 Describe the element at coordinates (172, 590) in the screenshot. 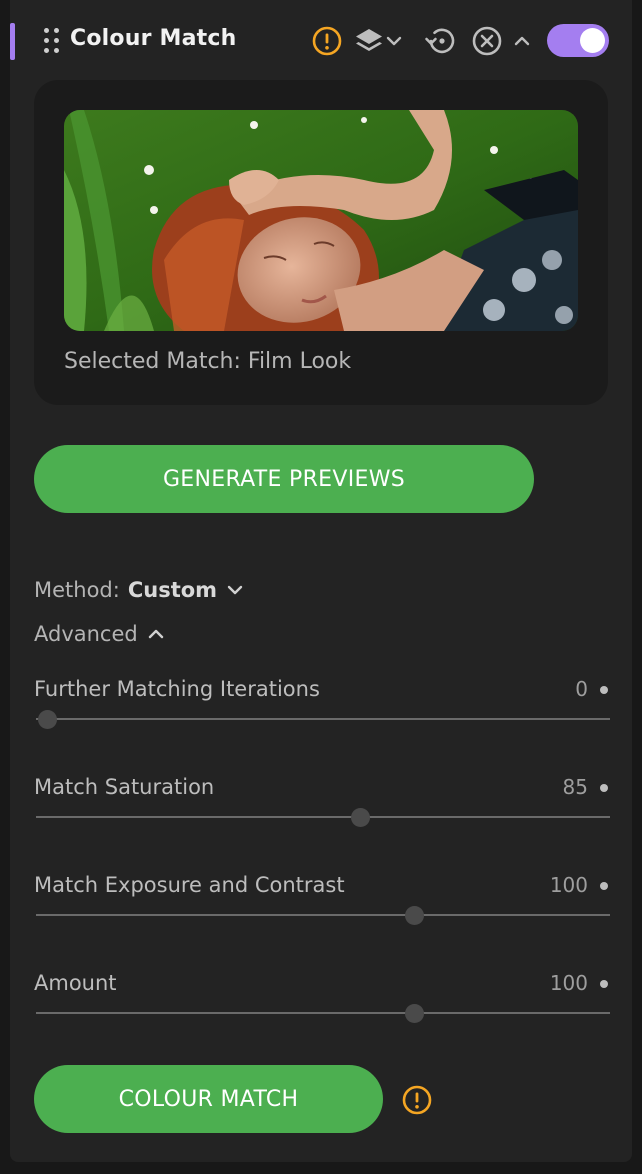

I see `method-value: Custom` at that location.